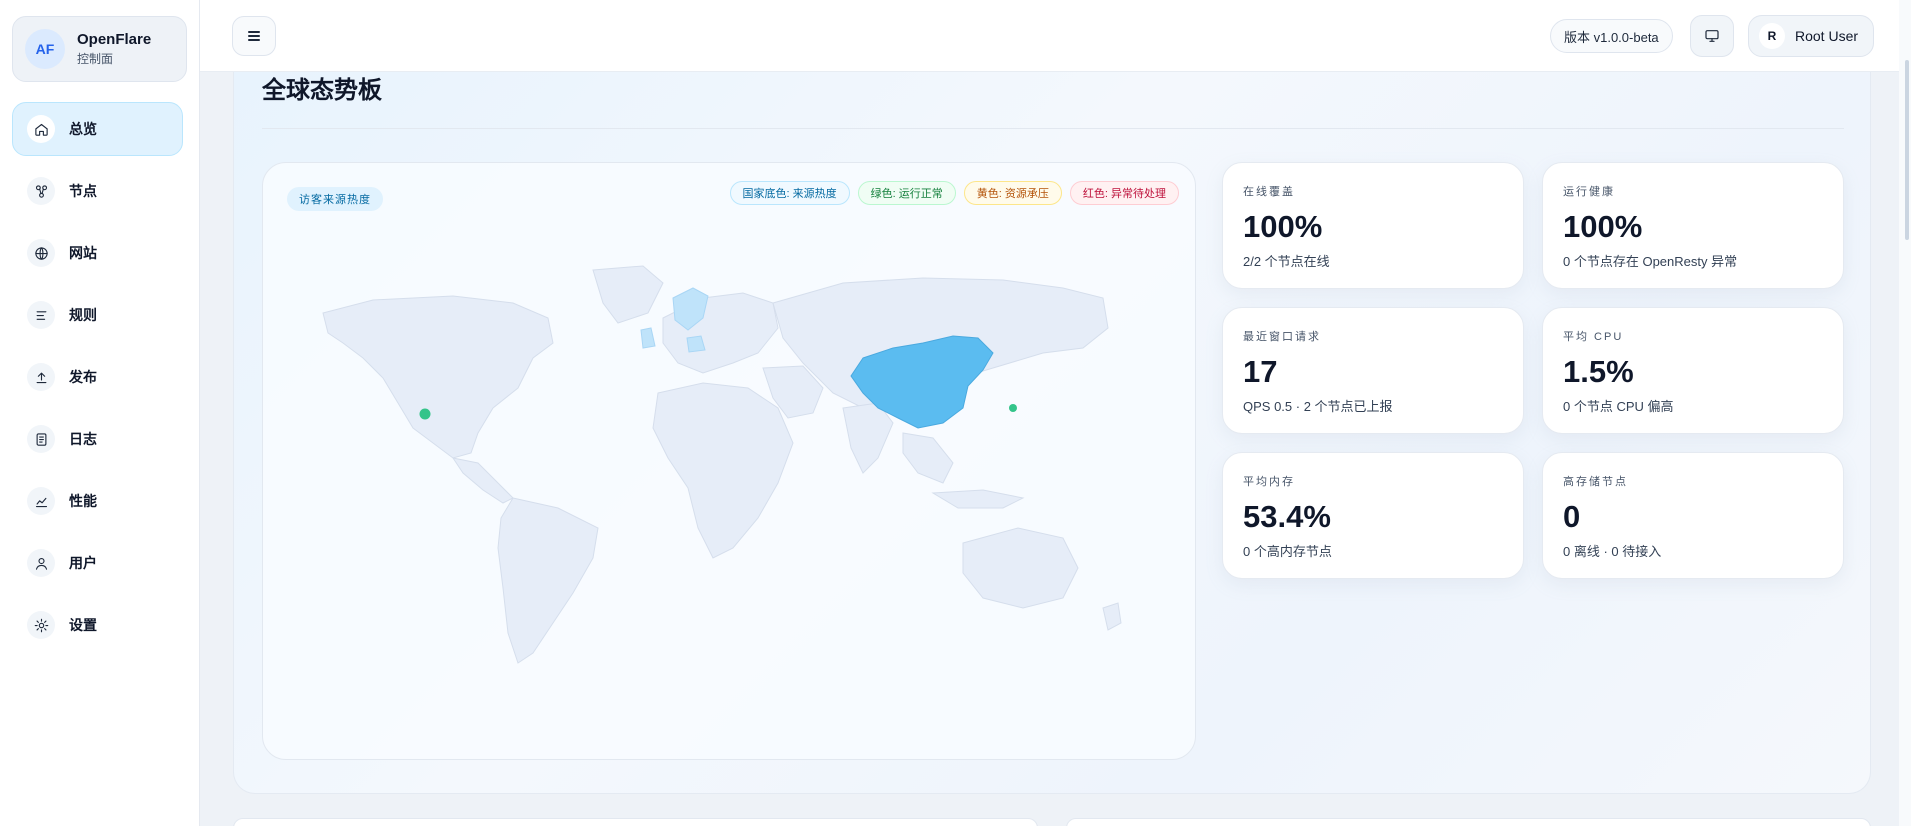  I want to click on map-badge: 访客来源热度, so click(335, 199).